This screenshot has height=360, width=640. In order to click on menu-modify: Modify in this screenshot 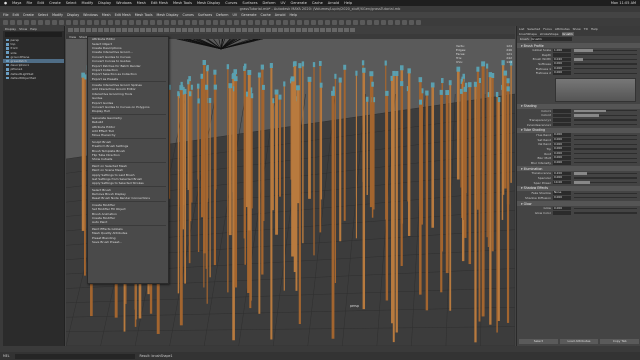, I will do `click(57, 15)`.